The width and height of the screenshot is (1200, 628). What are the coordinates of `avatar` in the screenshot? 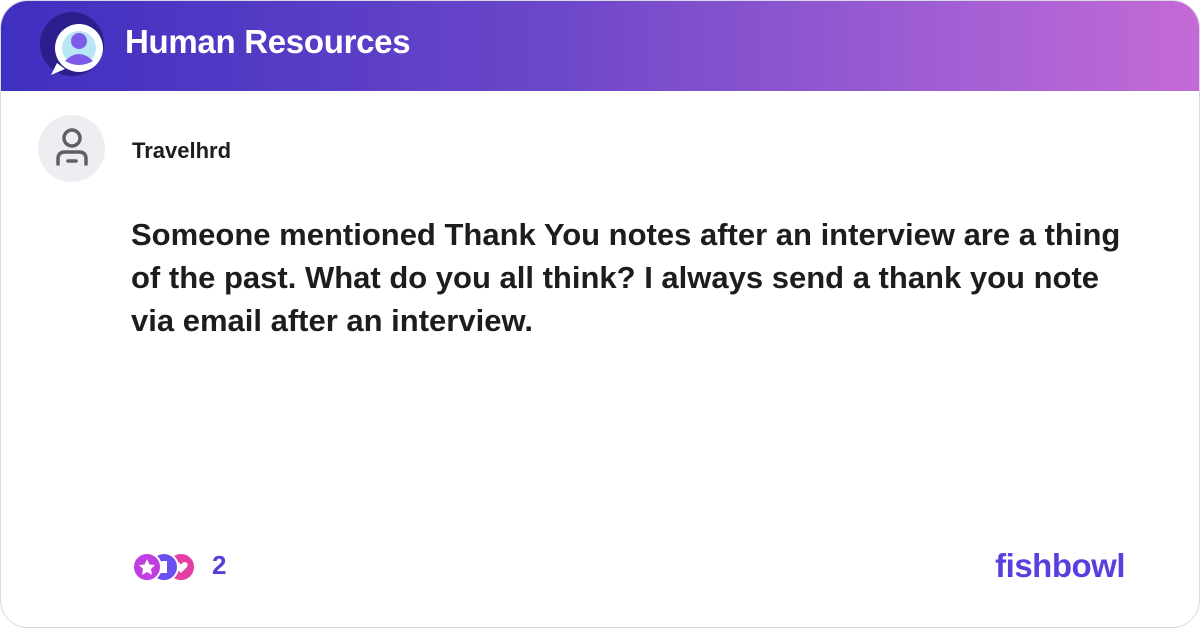 It's located at (71, 148).